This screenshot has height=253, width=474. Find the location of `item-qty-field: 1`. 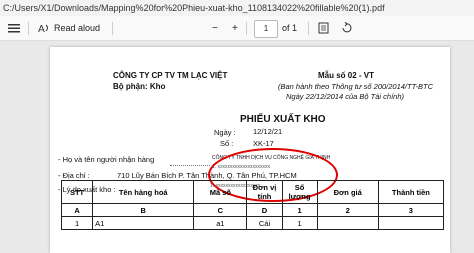

item-qty-field: 1 is located at coordinates (299, 223).